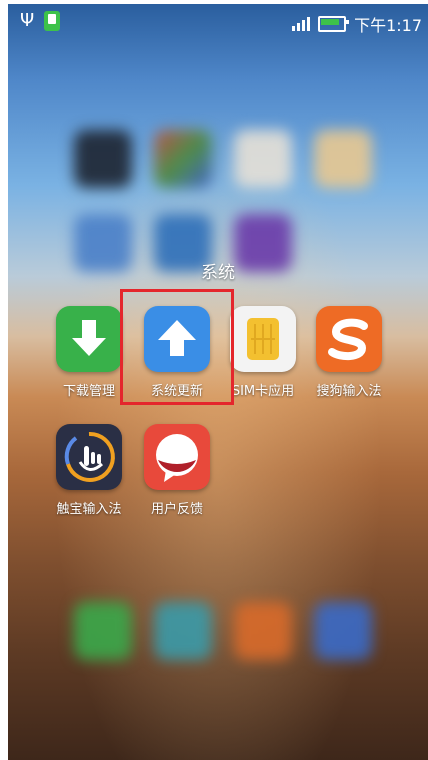 The width and height of the screenshot is (428, 760). What do you see at coordinates (89, 339) in the screenshot?
I see `download-icon` at bounding box center [89, 339].